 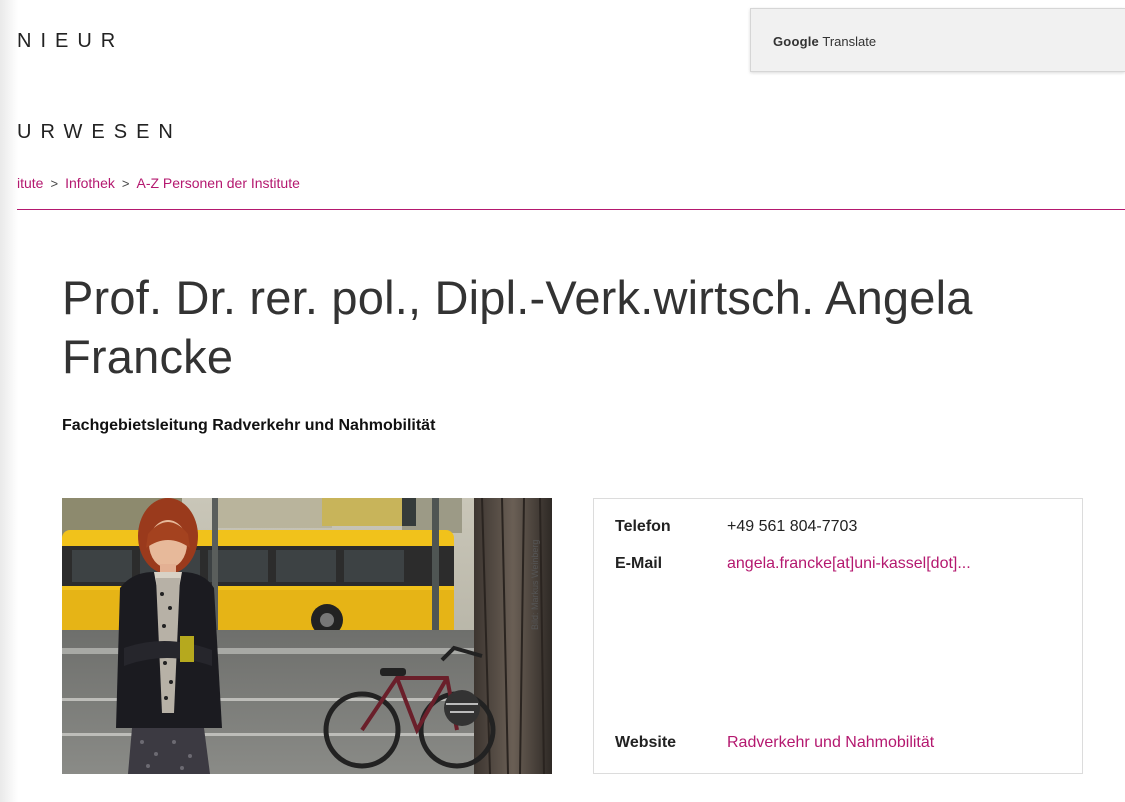 I want to click on left-shadow, so click(x=9, y=401).